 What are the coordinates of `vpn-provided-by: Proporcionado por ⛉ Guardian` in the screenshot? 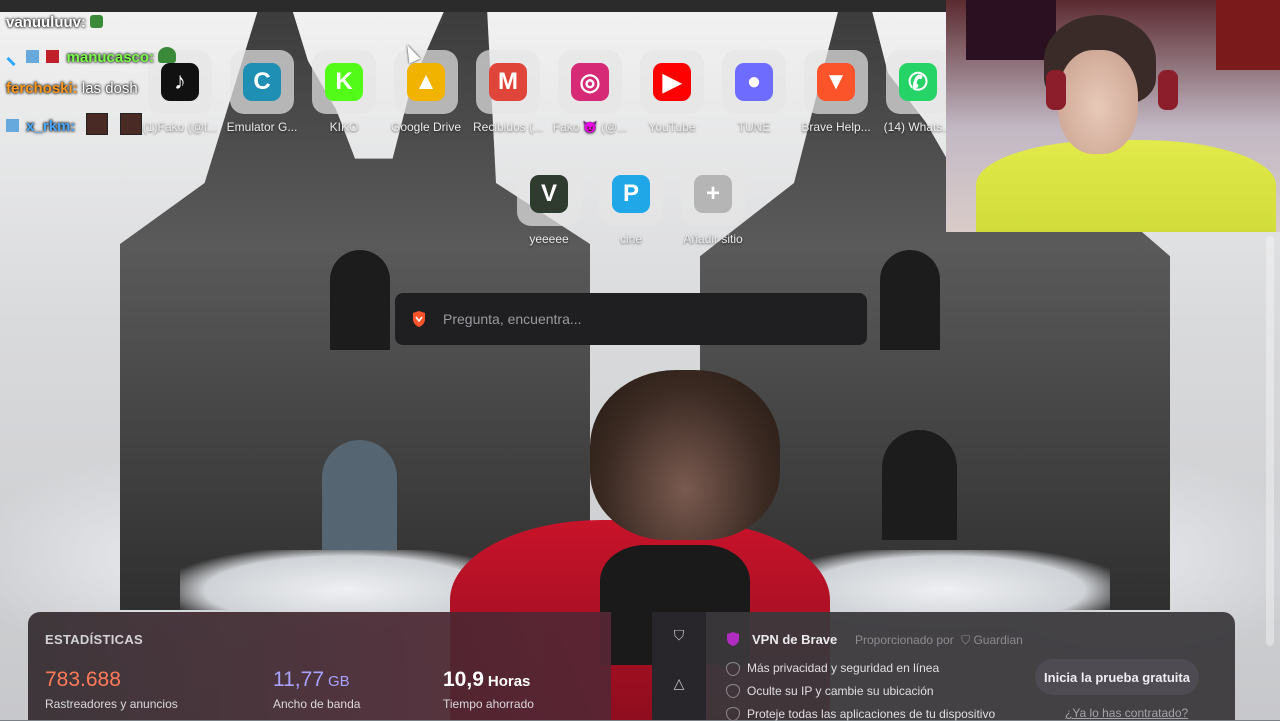 It's located at (939, 640).